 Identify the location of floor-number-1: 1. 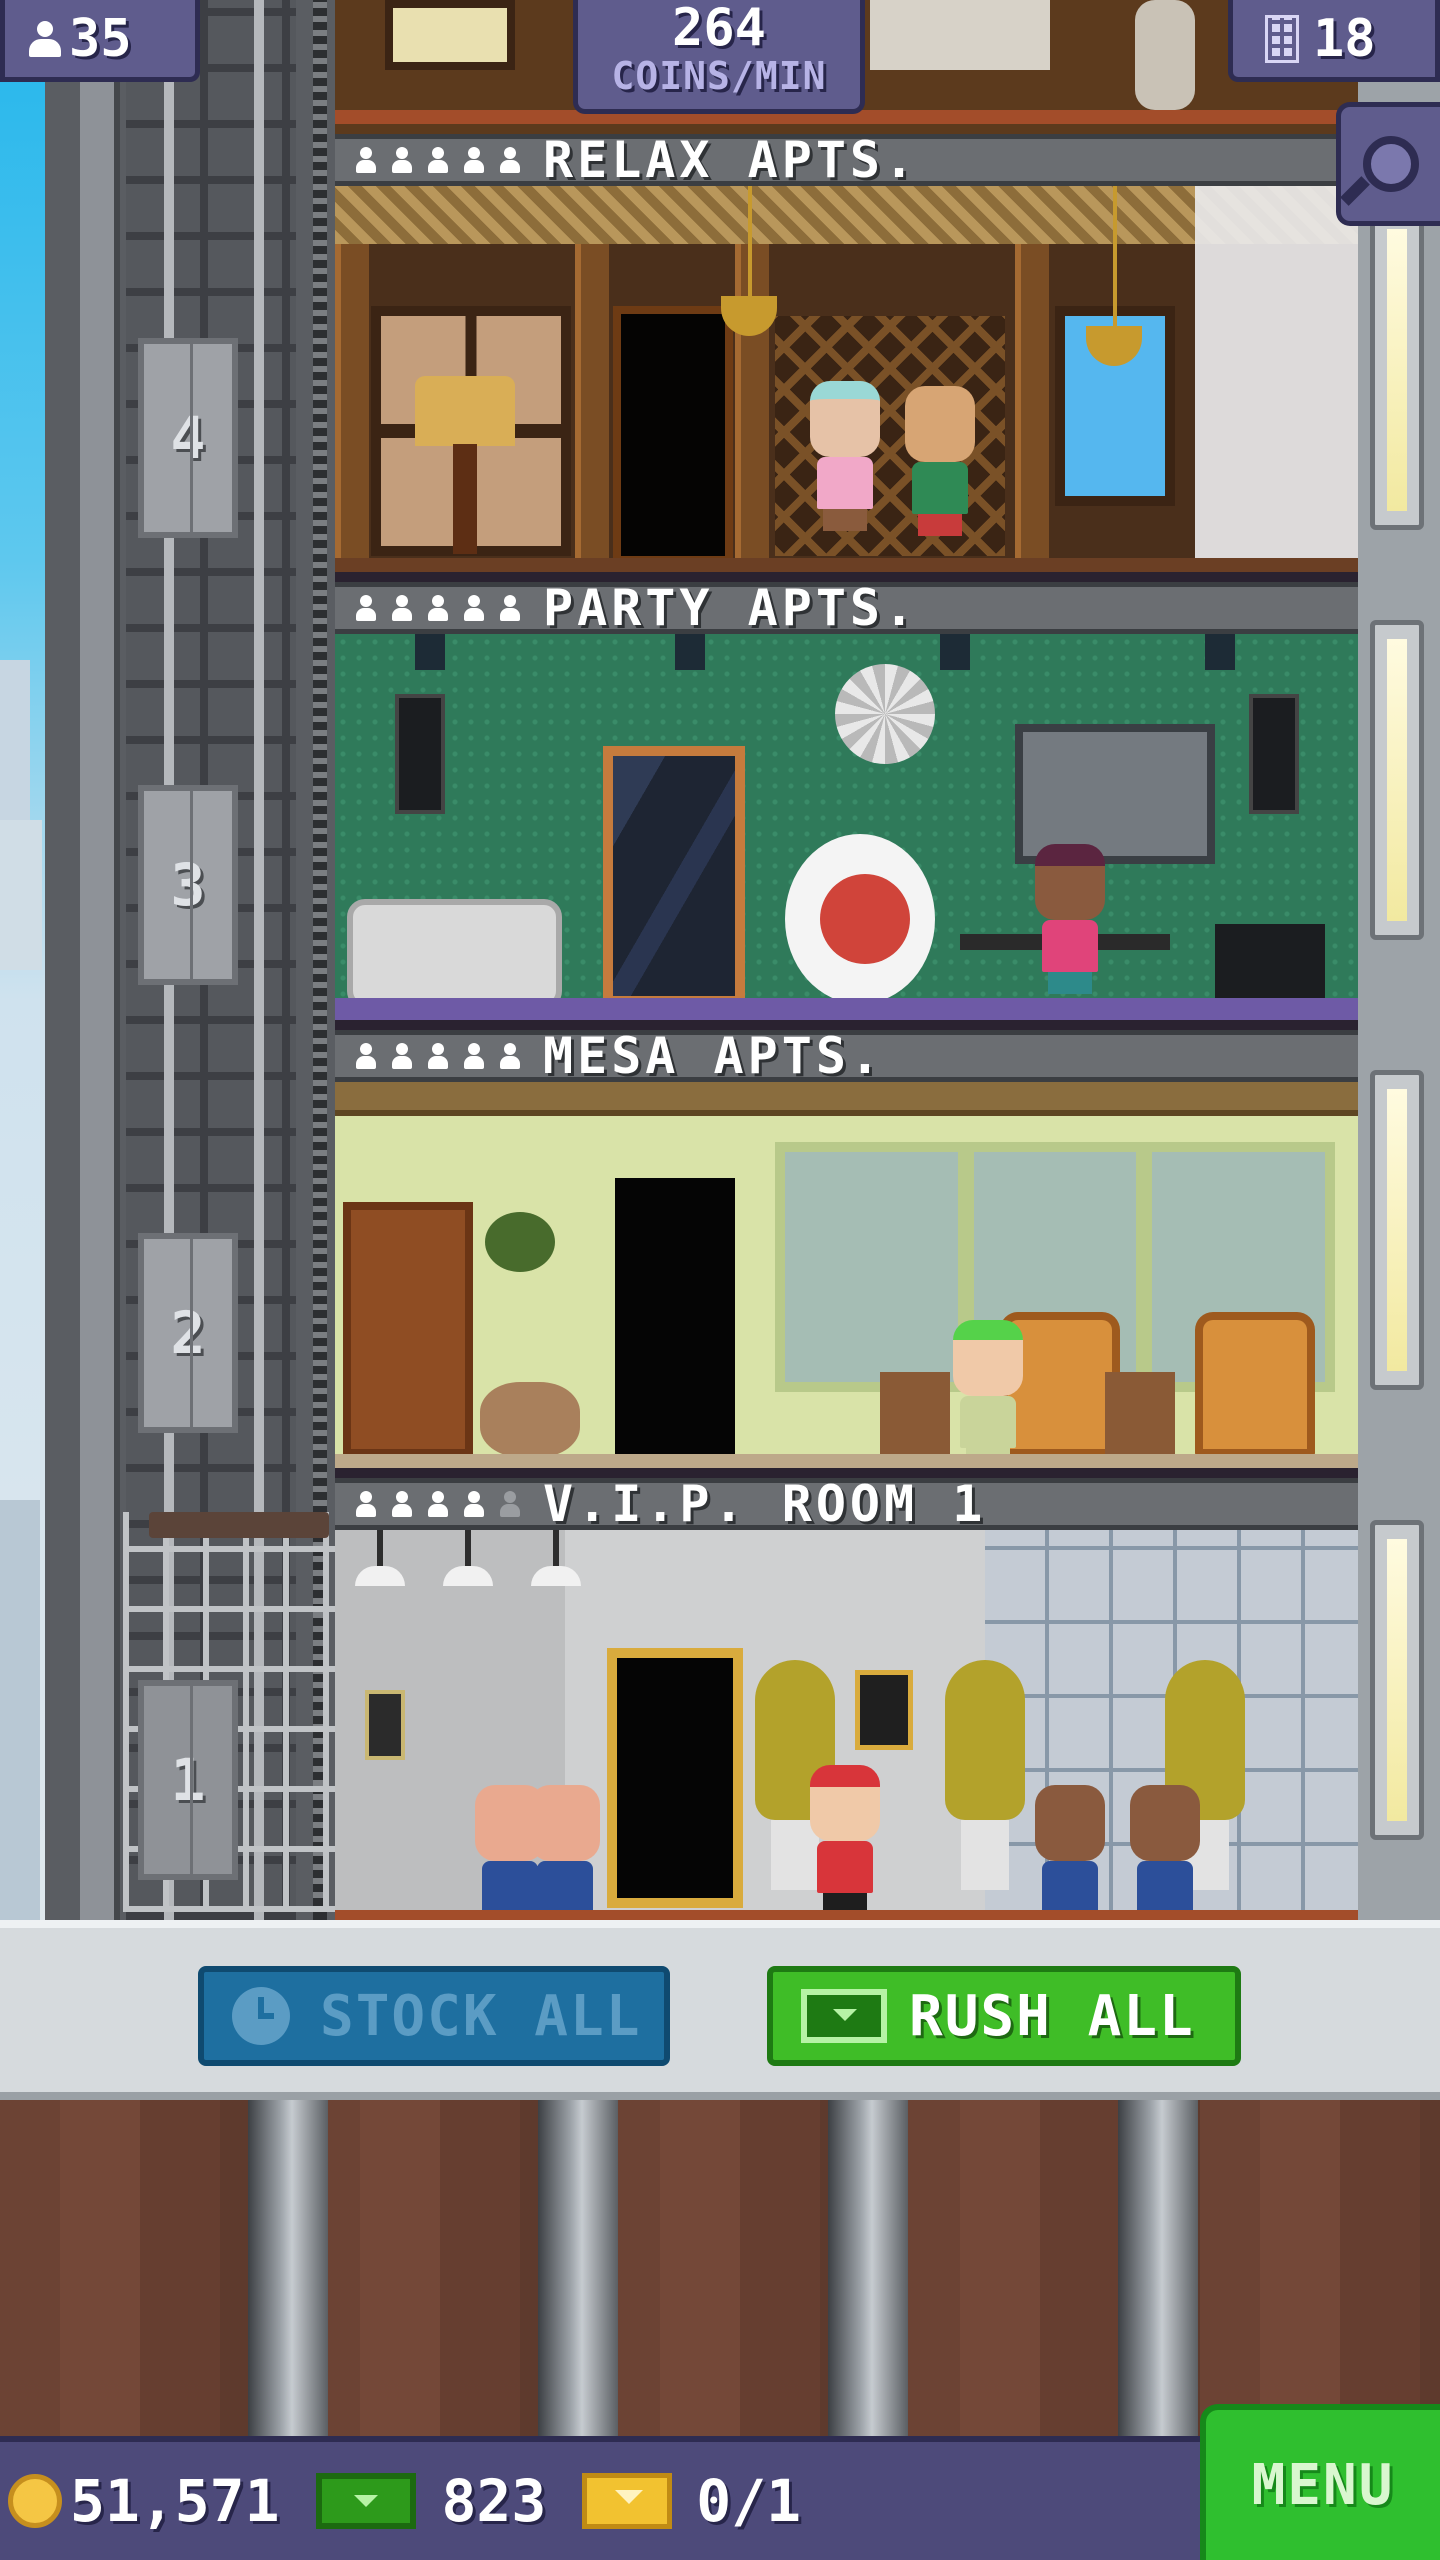
(188, 1780).